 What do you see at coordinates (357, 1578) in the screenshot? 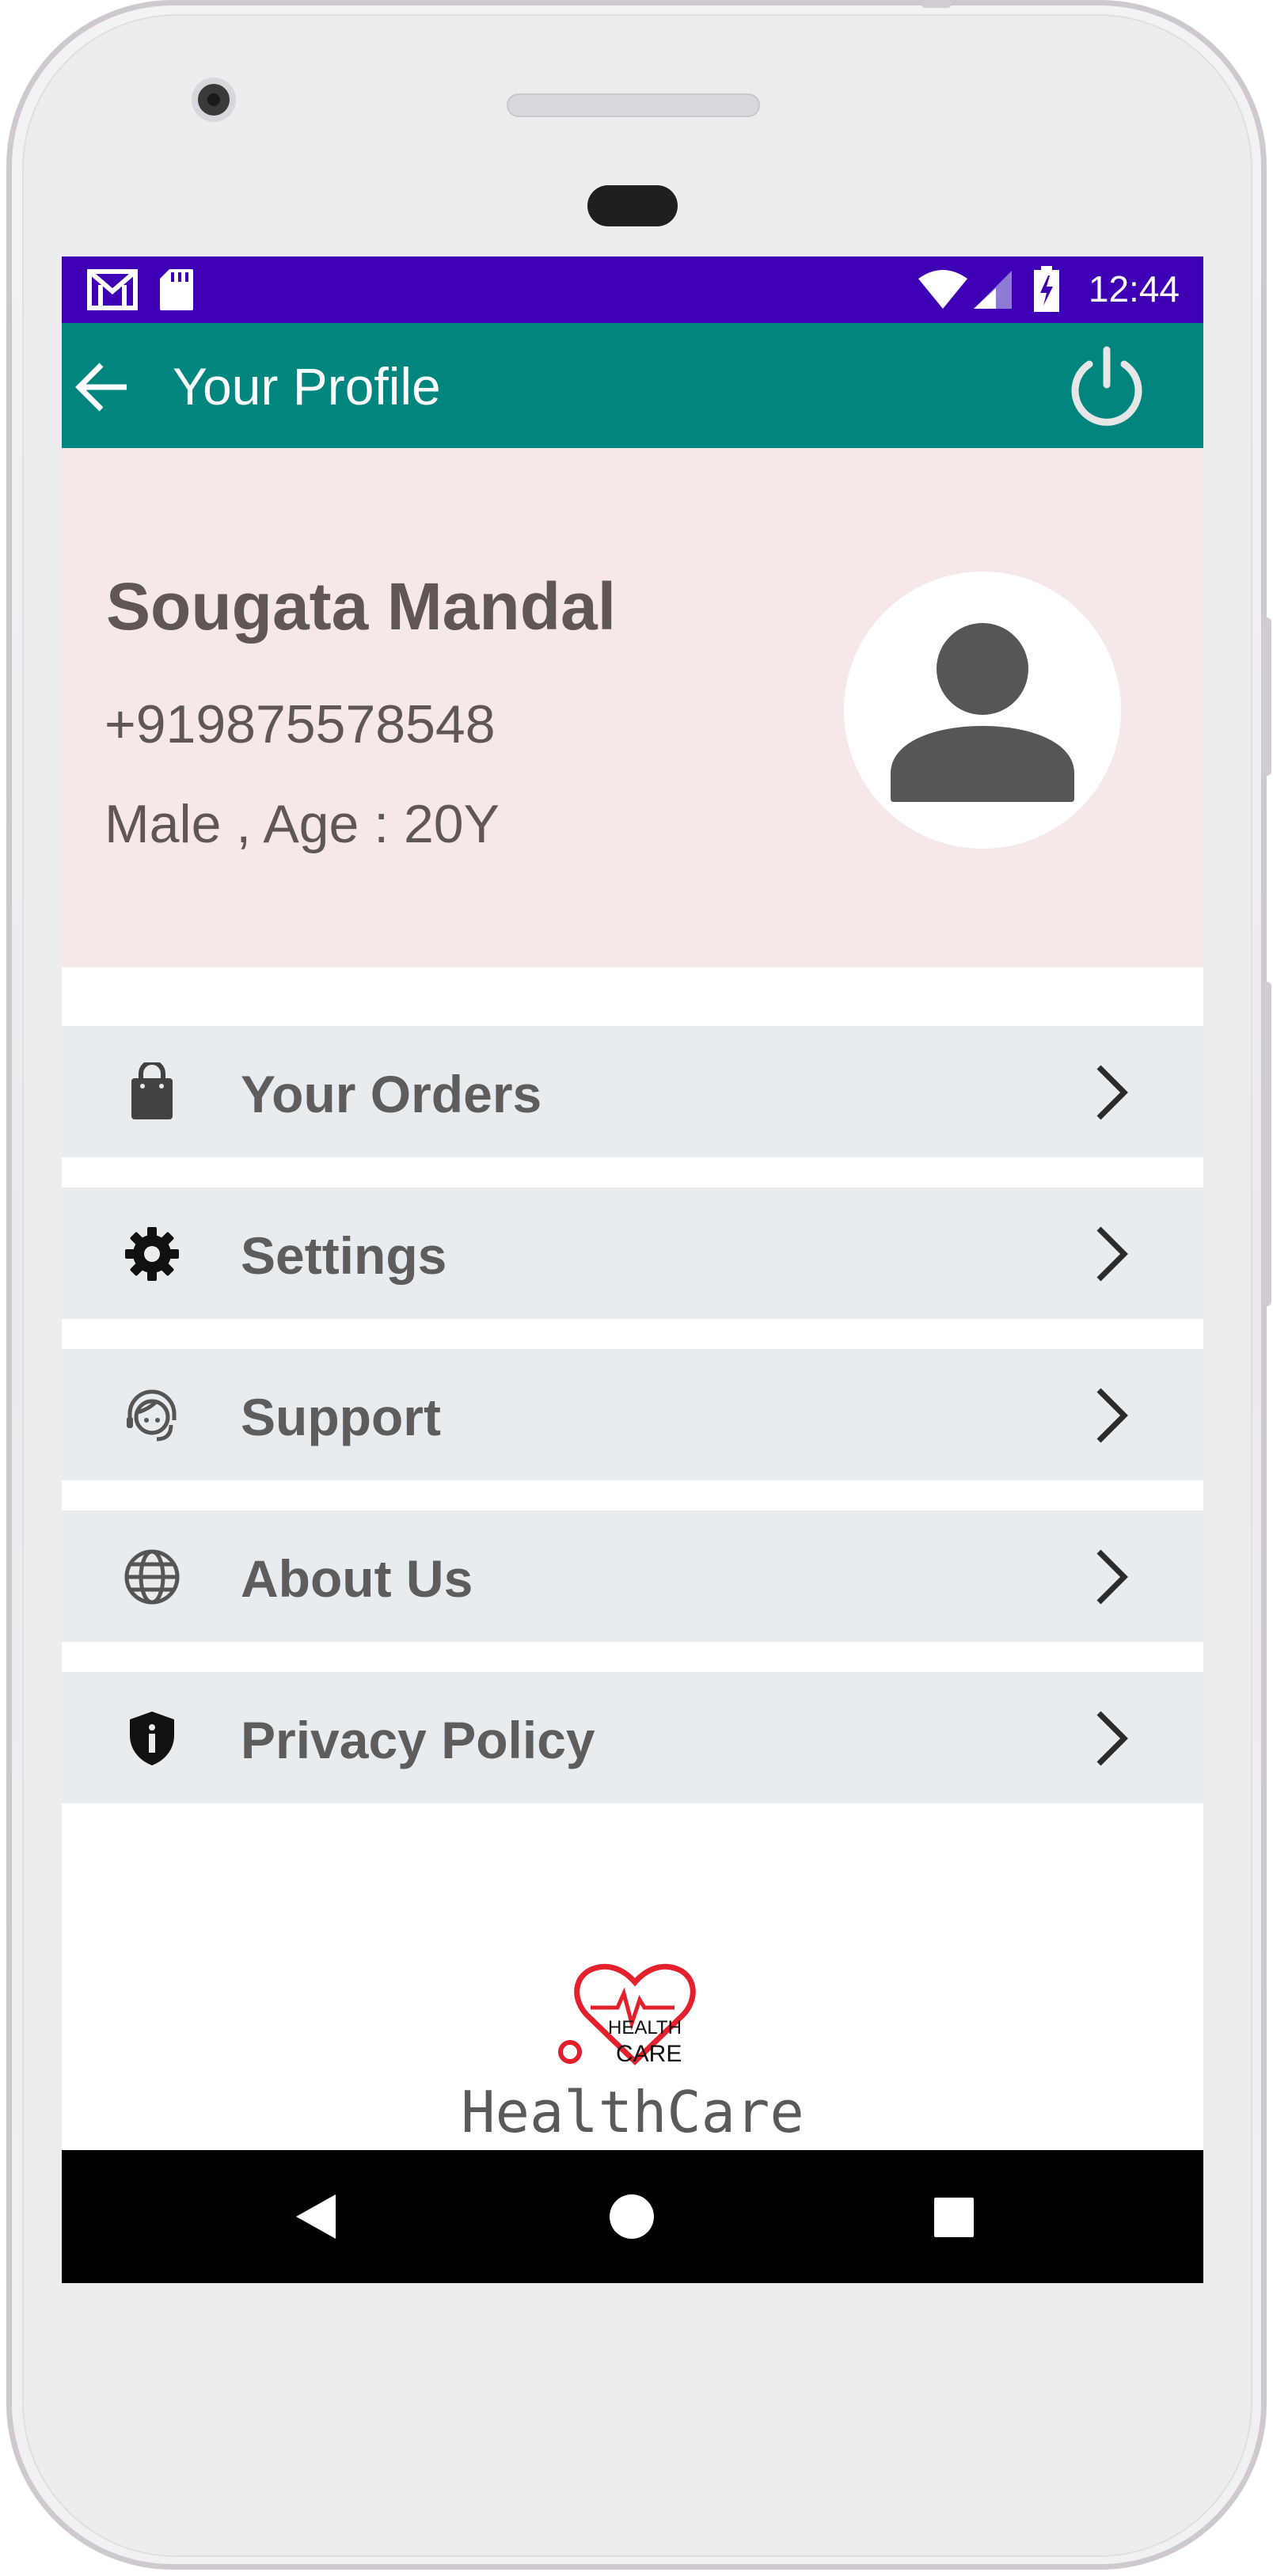
I see `menu-label: About Us` at bounding box center [357, 1578].